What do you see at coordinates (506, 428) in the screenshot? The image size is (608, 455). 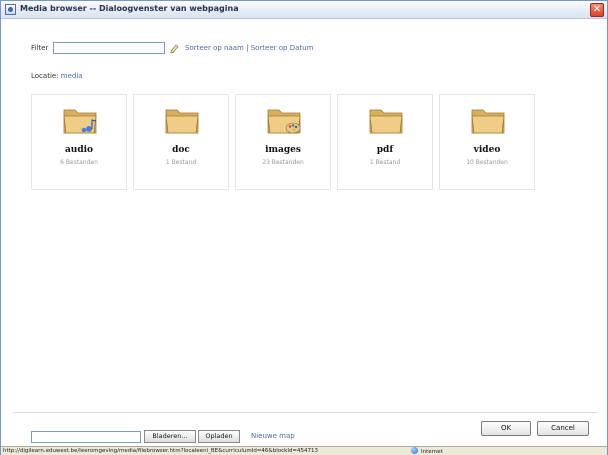 I see `ok-button: OK` at bounding box center [506, 428].